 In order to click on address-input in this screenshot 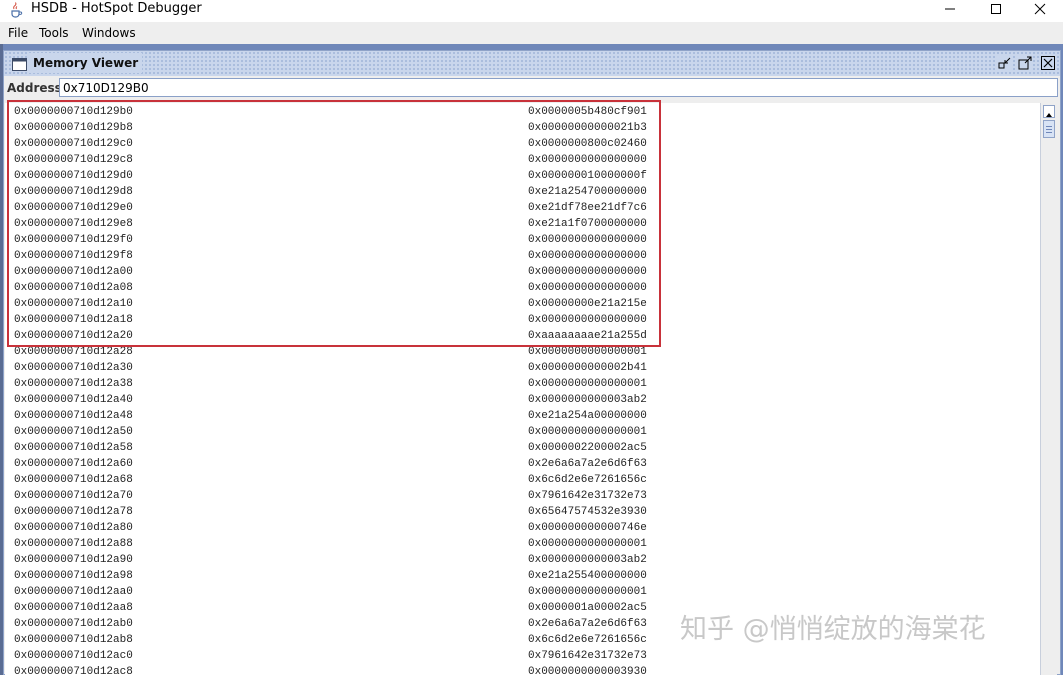, I will do `click(558, 87)`.